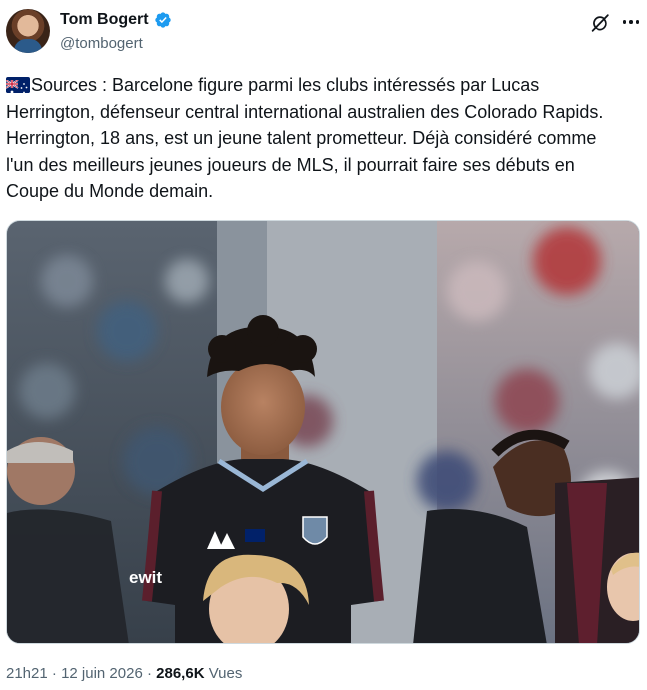 The height and width of the screenshot is (690, 647). I want to click on tweet-date: 12 juin 2026, so click(102, 673).